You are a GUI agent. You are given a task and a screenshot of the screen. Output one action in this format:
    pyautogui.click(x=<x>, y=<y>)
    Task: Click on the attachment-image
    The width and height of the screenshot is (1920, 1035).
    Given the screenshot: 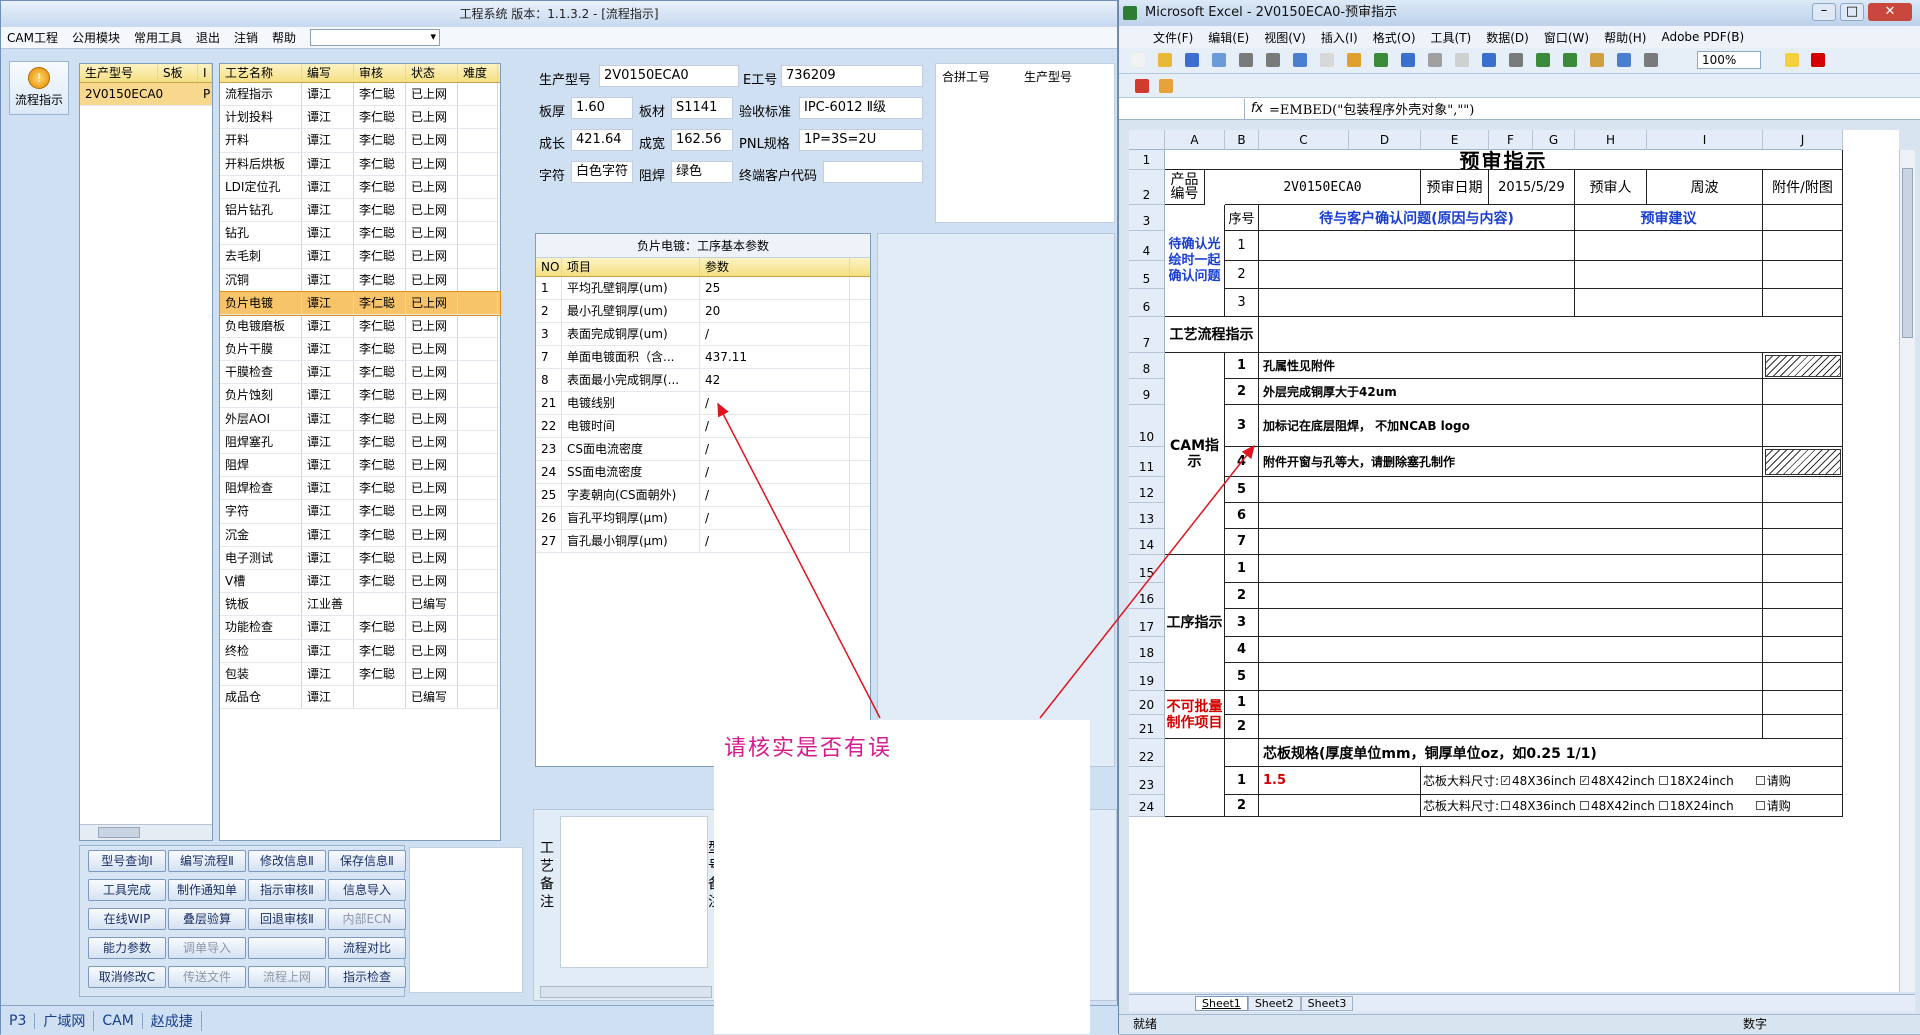 What is the action you would take?
    pyautogui.click(x=1803, y=462)
    